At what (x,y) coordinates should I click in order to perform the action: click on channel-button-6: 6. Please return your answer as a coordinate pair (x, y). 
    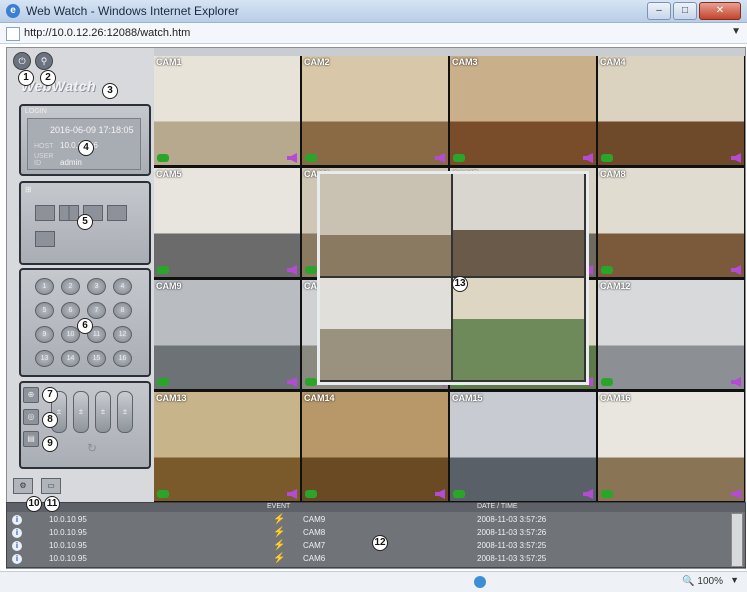
    Looking at the image, I should click on (70, 310).